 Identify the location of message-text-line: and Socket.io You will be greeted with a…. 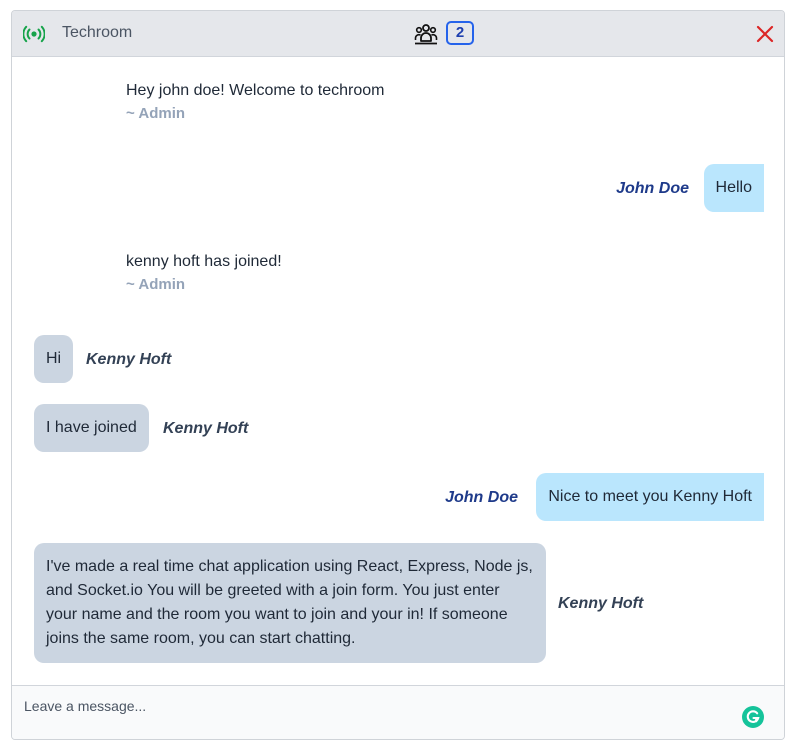
(273, 590).